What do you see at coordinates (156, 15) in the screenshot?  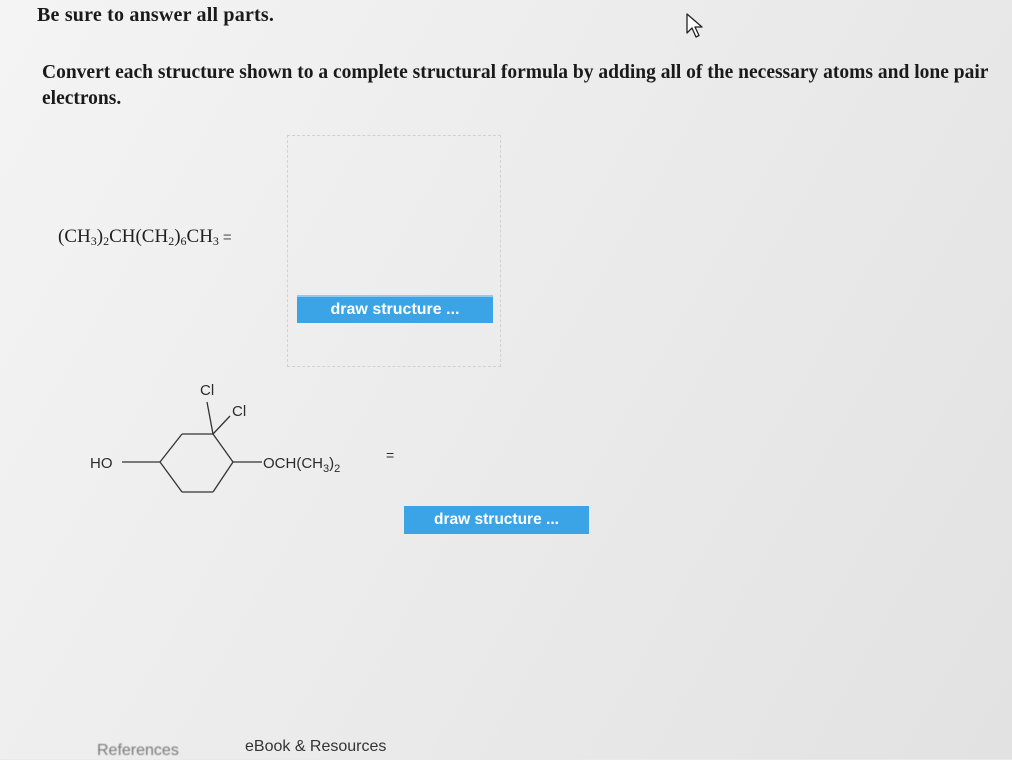 I see `page-heading: Be sure to answer all parts.` at bounding box center [156, 15].